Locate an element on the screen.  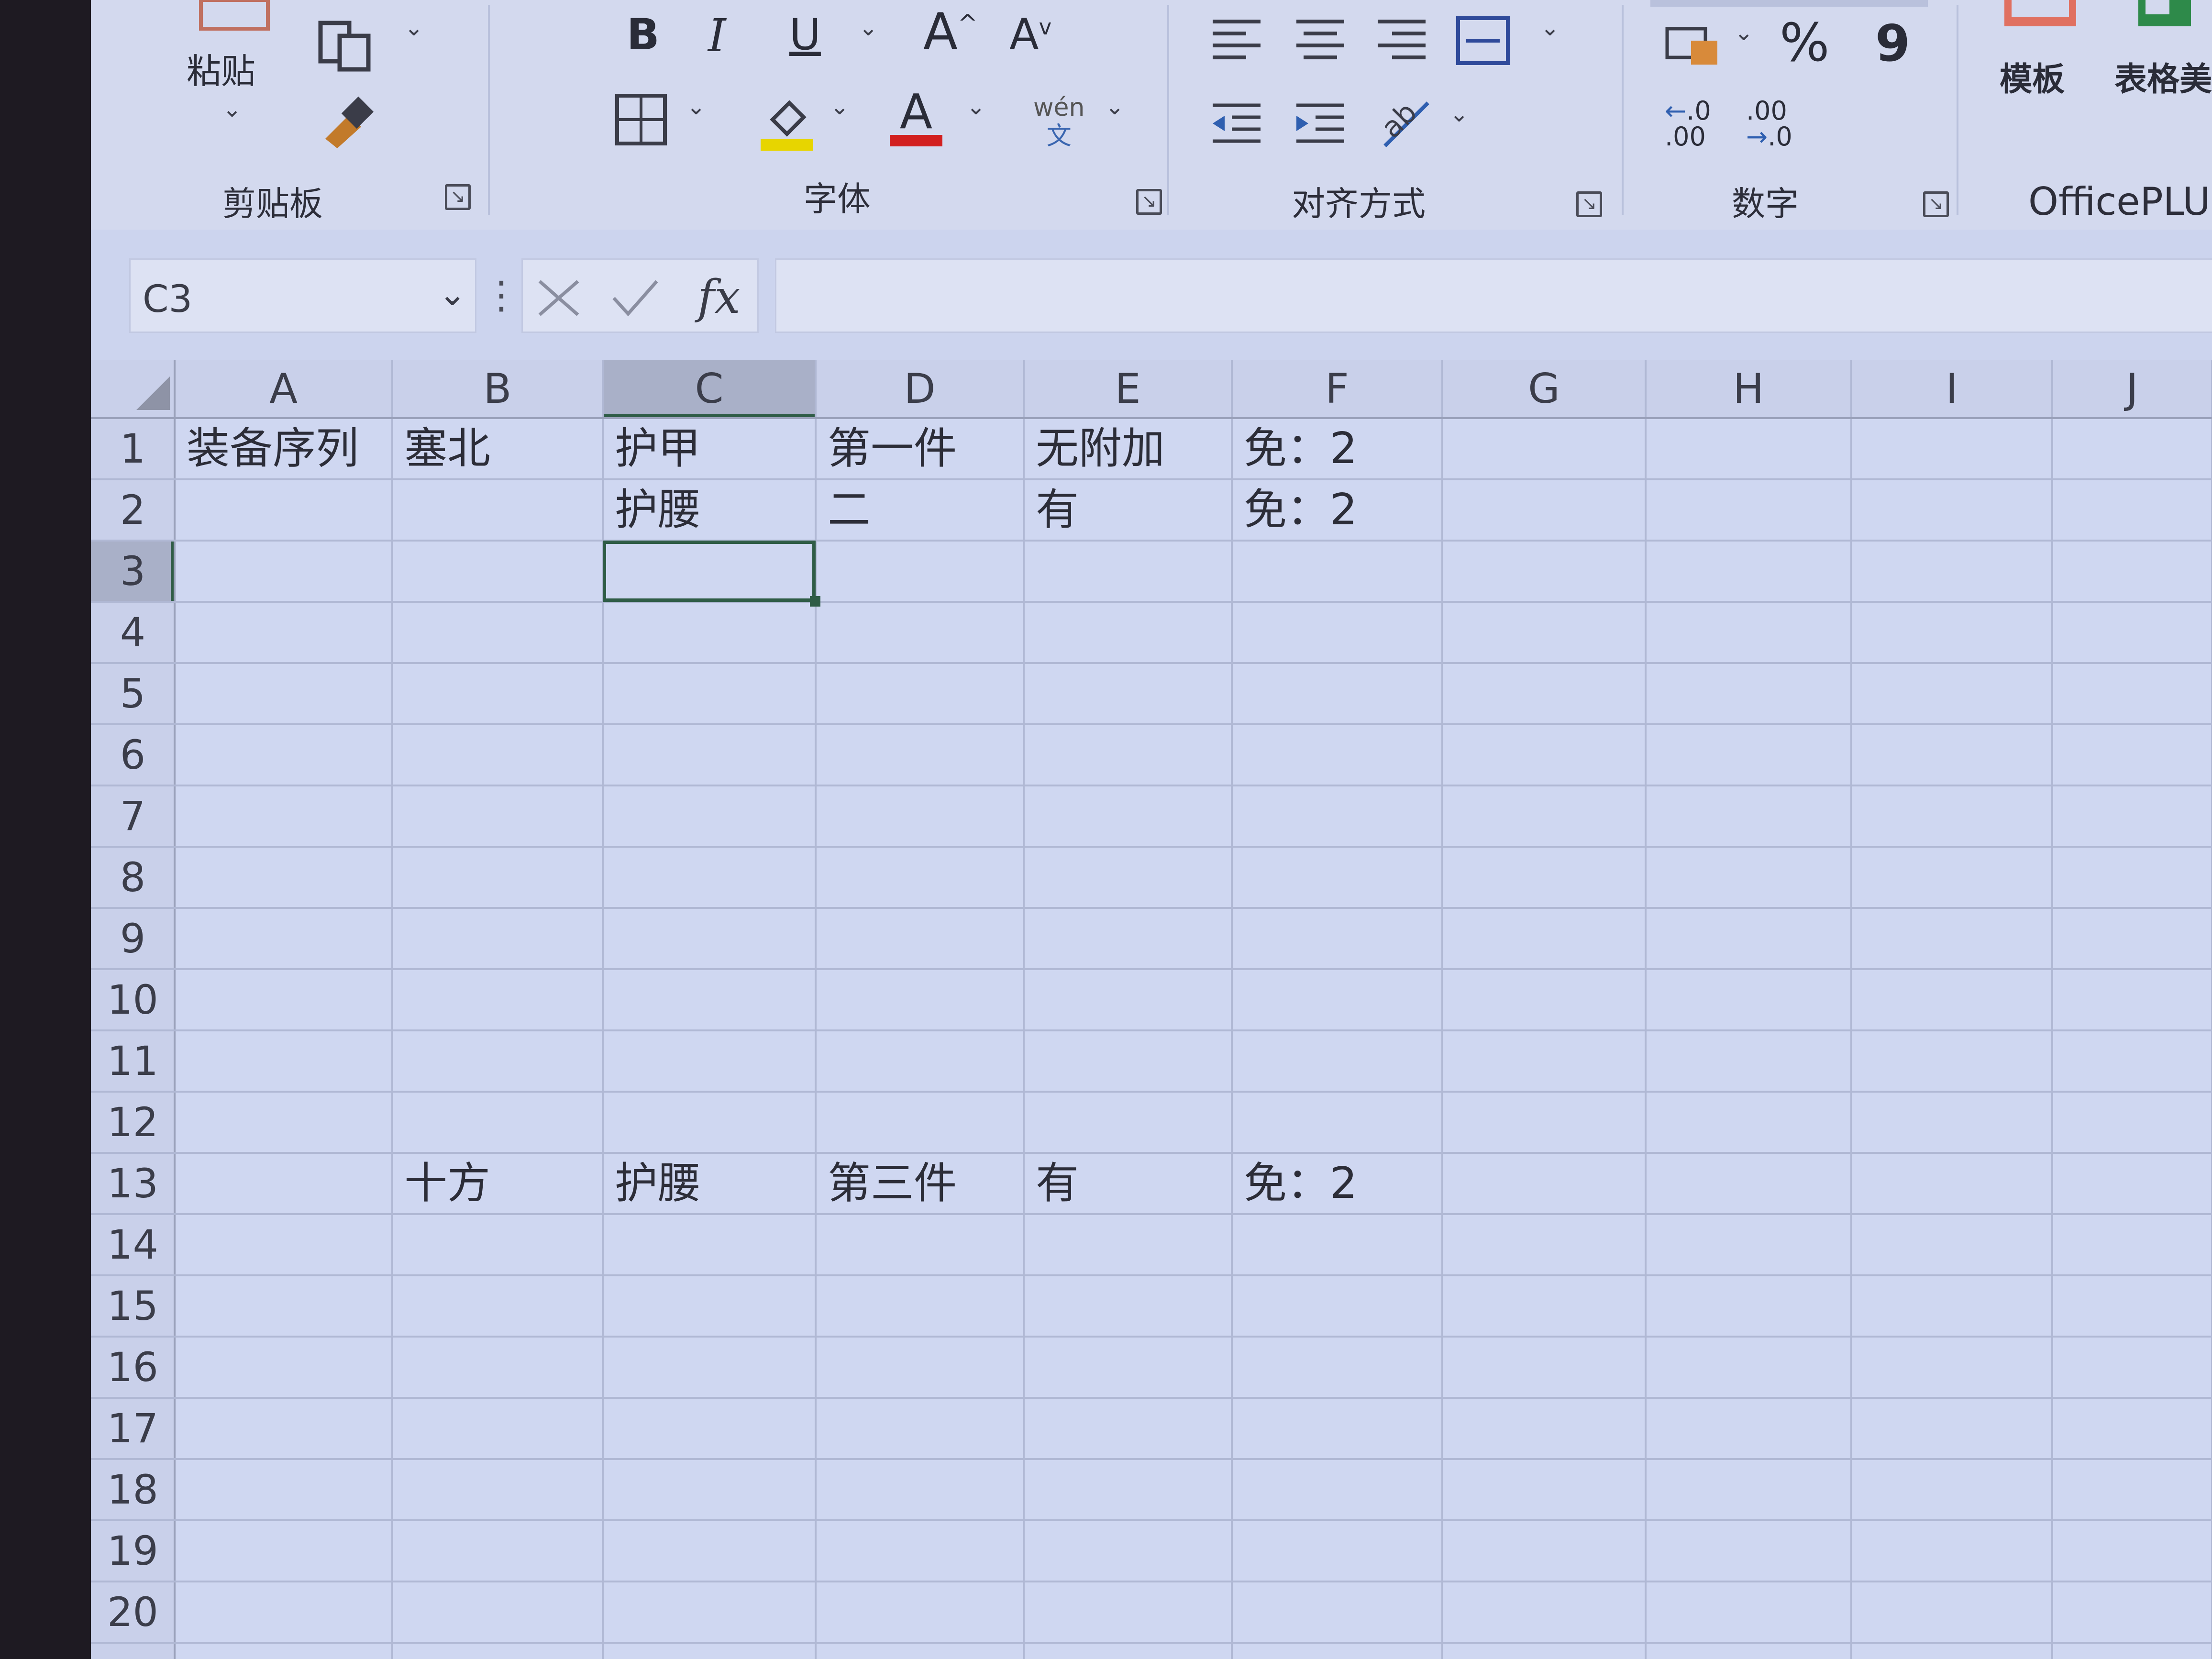
cell-e2: 有 is located at coordinates (1051, 510).